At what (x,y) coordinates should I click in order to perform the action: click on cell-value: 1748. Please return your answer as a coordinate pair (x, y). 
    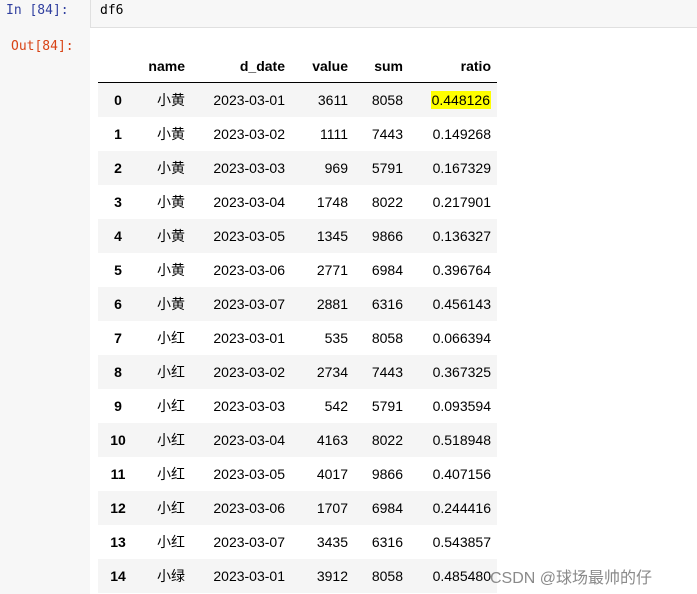
    Looking at the image, I should click on (332, 202).